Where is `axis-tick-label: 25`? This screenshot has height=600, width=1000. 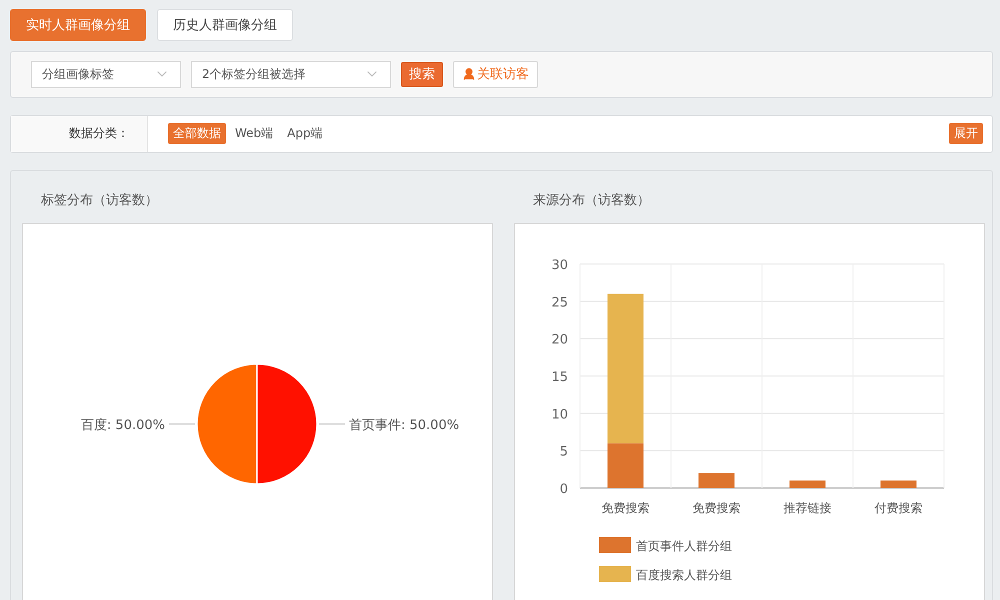 axis-tick-label: 25 is located at coordinates (559, 302).